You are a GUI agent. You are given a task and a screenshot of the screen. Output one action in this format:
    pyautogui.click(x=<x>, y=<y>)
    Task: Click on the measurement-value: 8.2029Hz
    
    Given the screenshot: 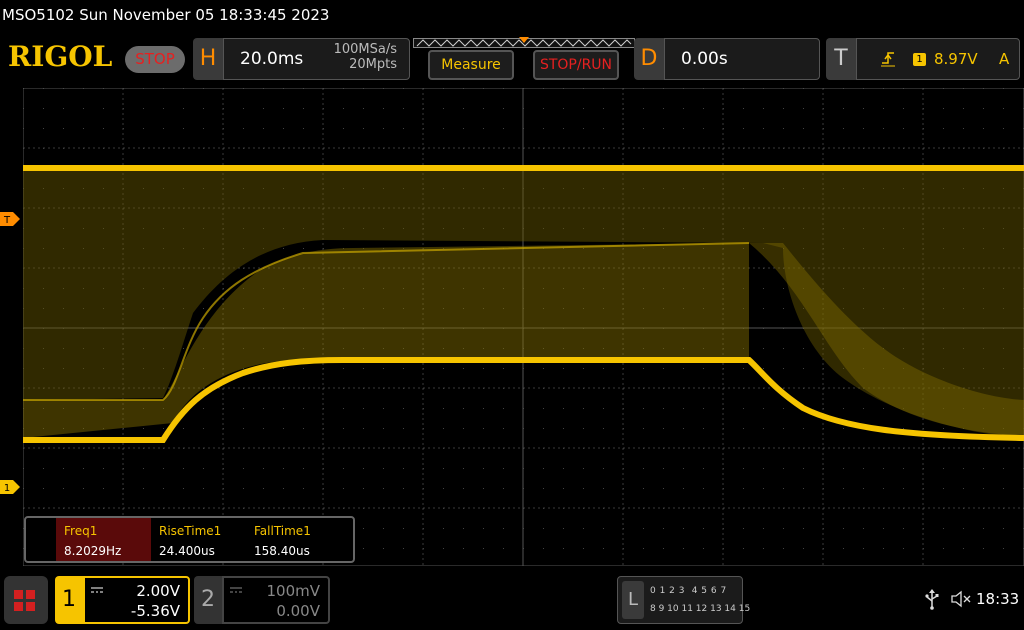 What is the action you would take?
    pyautogui.click(x=93, y=551)
    